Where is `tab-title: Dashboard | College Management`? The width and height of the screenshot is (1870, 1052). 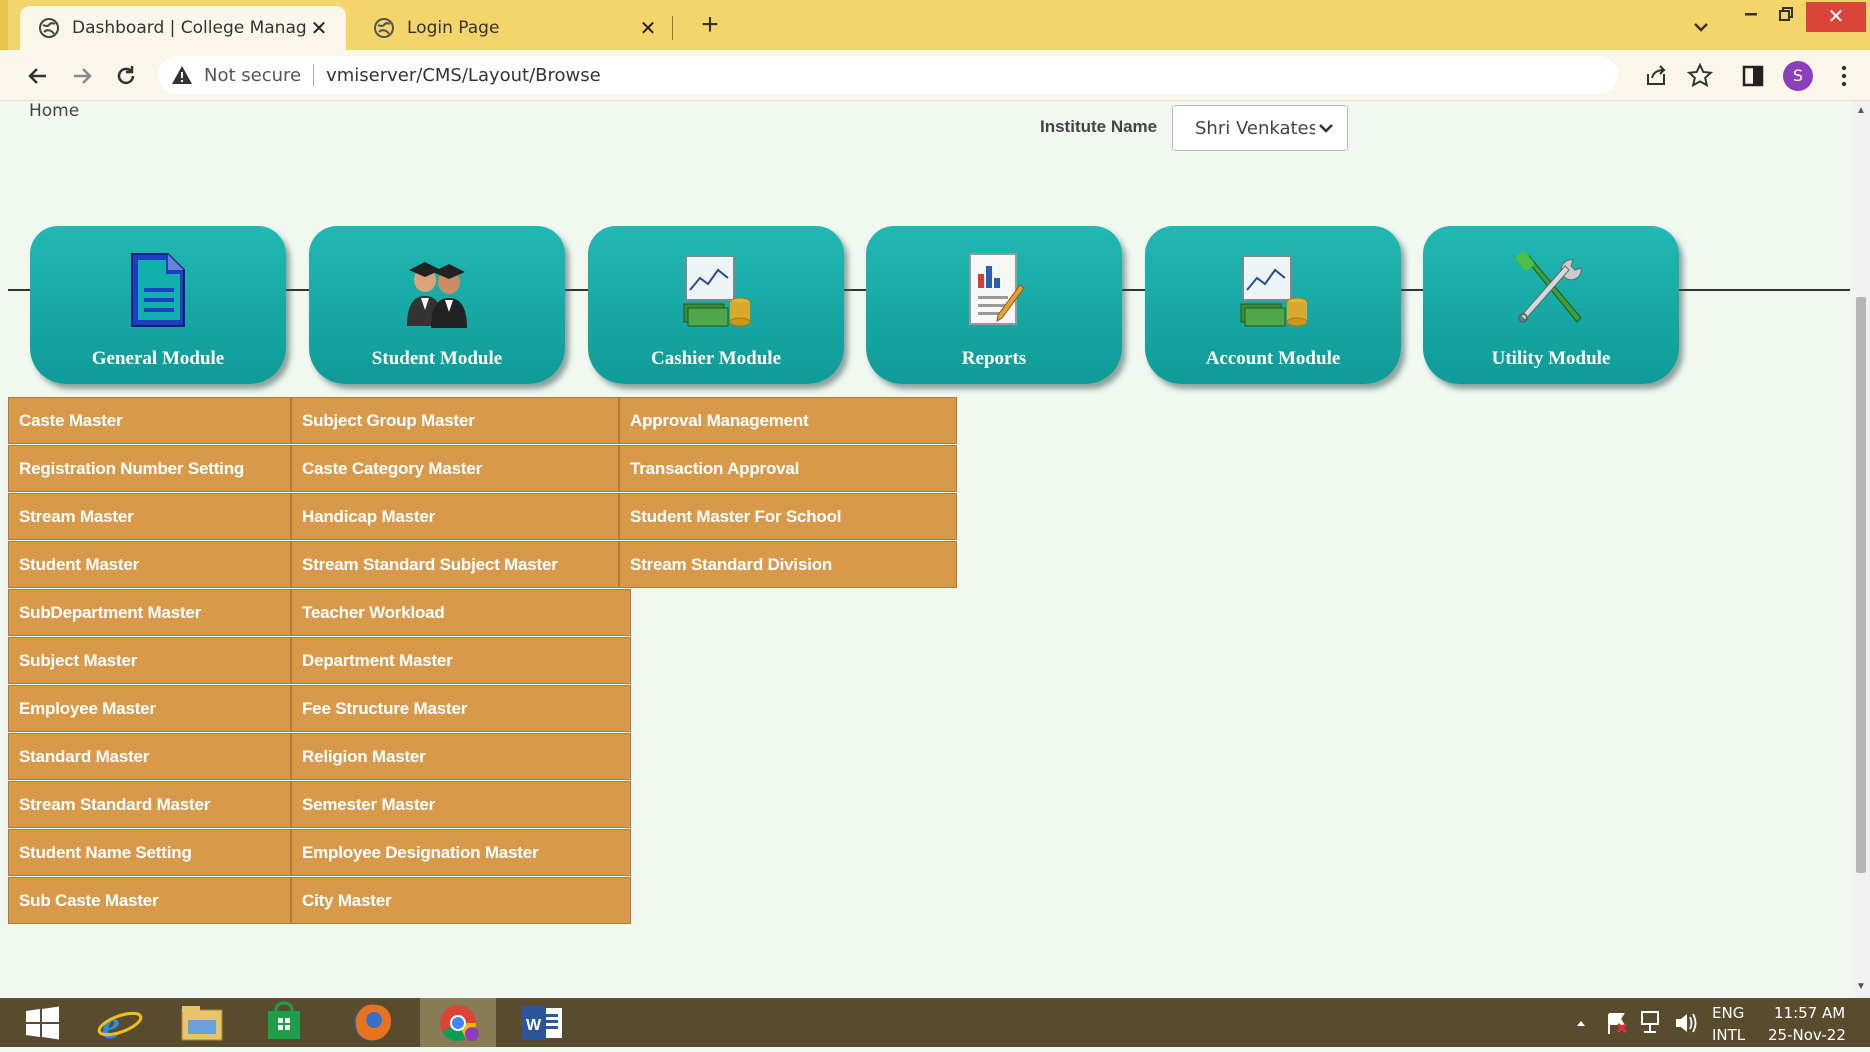
tab-title: Dashboard | College Management is located at coordinates (189, 28).